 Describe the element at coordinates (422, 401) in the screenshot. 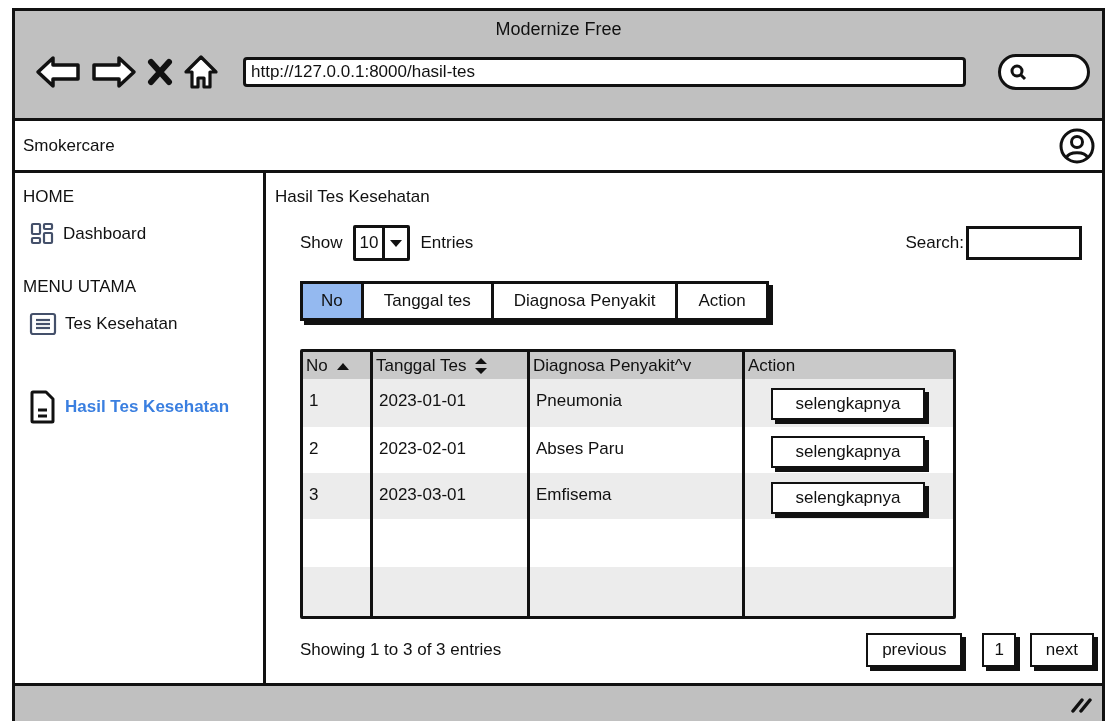

I see `table-cell: 2023-01-01` at that location.